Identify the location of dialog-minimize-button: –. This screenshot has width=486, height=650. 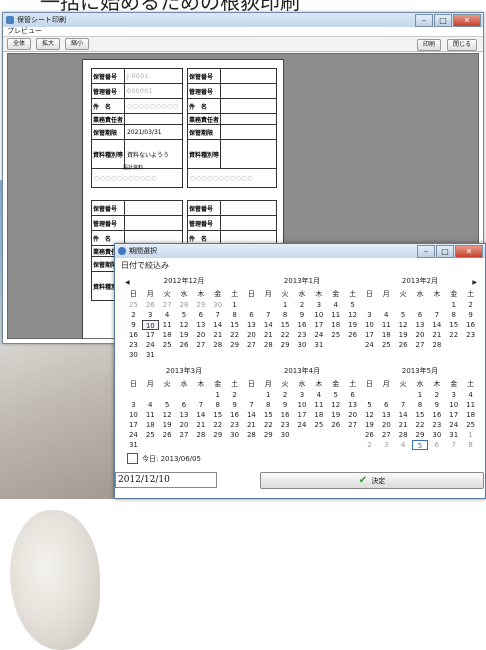
(426, 251).